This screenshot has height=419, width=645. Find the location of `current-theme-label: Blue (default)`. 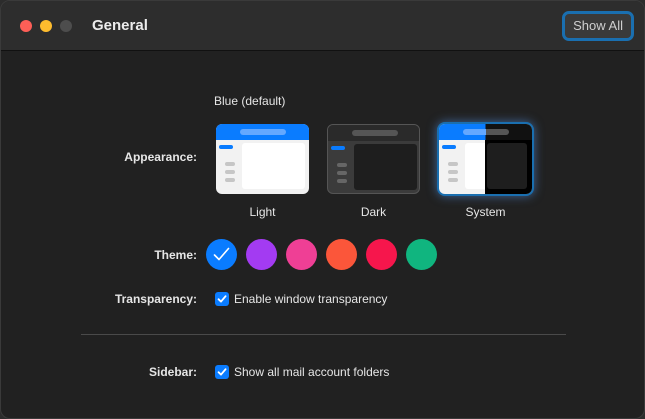

current-theme-label: Blue (default) is located at coordinates (250, 101).